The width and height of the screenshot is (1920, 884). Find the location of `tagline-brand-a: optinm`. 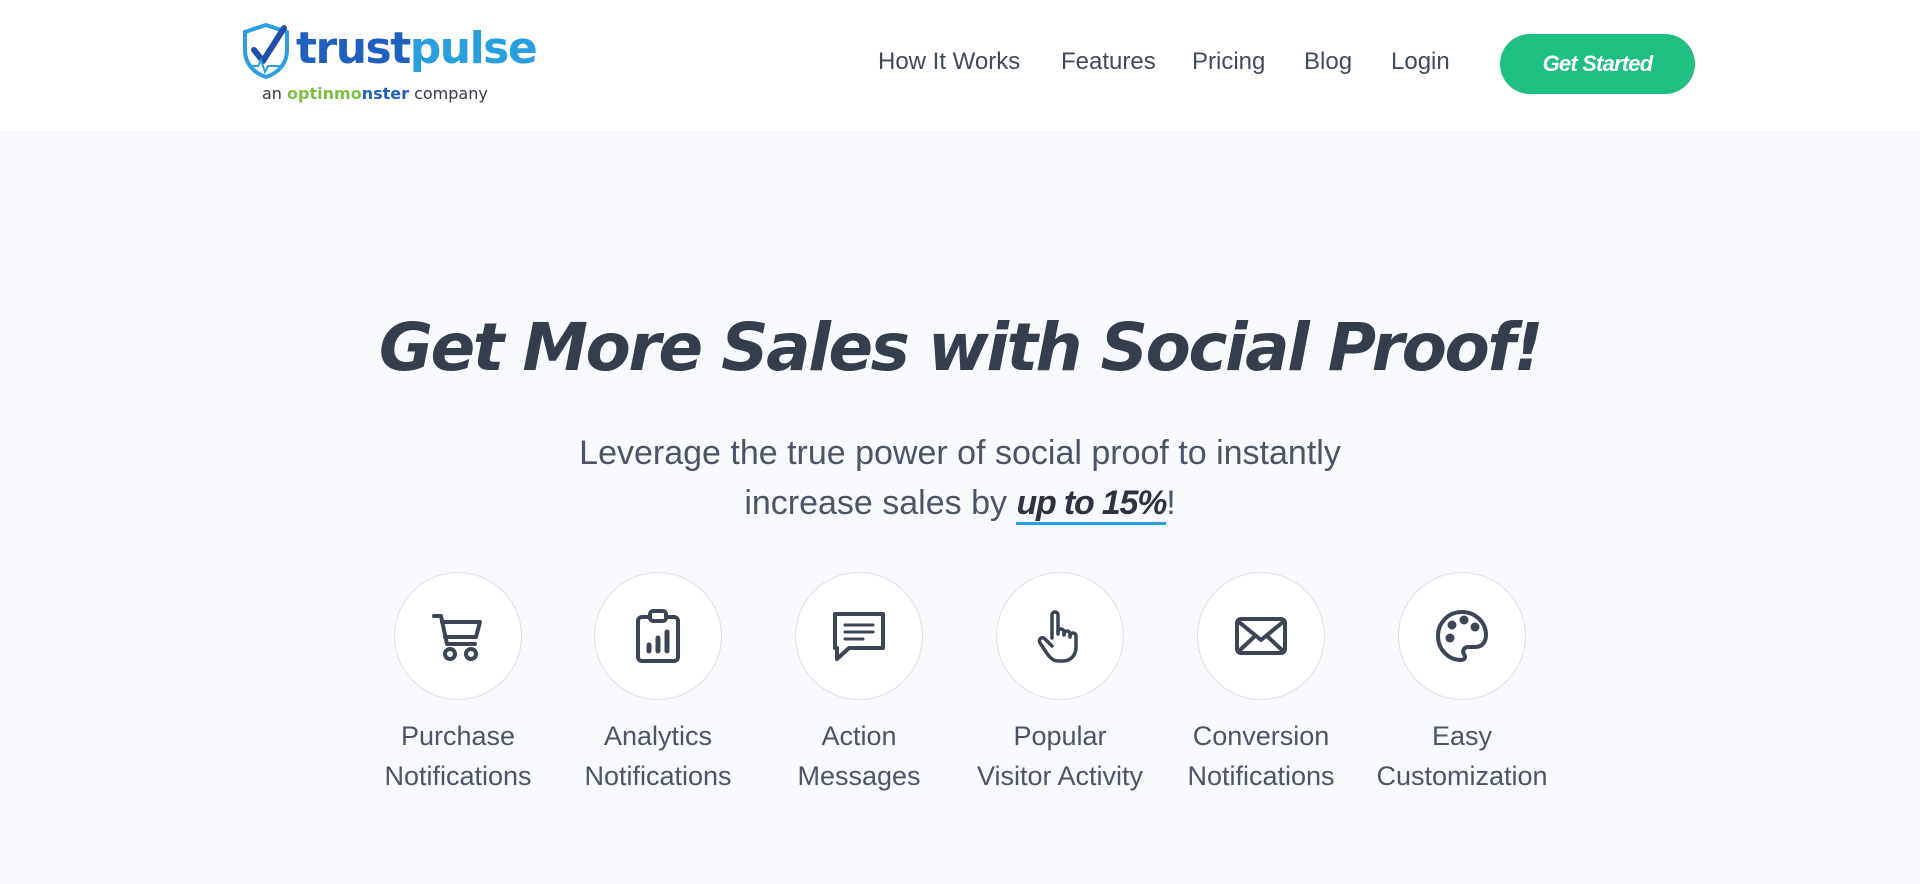

tagline-brand-a: optinm is located at coordinates (319, 93).